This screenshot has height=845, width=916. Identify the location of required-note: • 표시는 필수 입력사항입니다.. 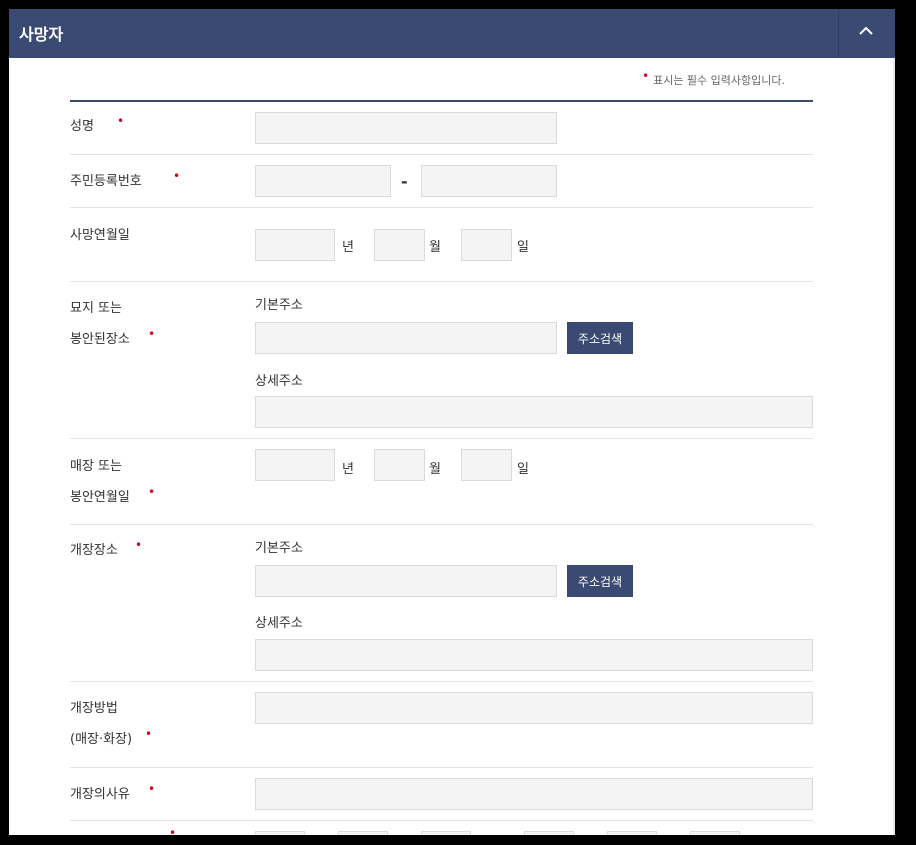
(714, 78).